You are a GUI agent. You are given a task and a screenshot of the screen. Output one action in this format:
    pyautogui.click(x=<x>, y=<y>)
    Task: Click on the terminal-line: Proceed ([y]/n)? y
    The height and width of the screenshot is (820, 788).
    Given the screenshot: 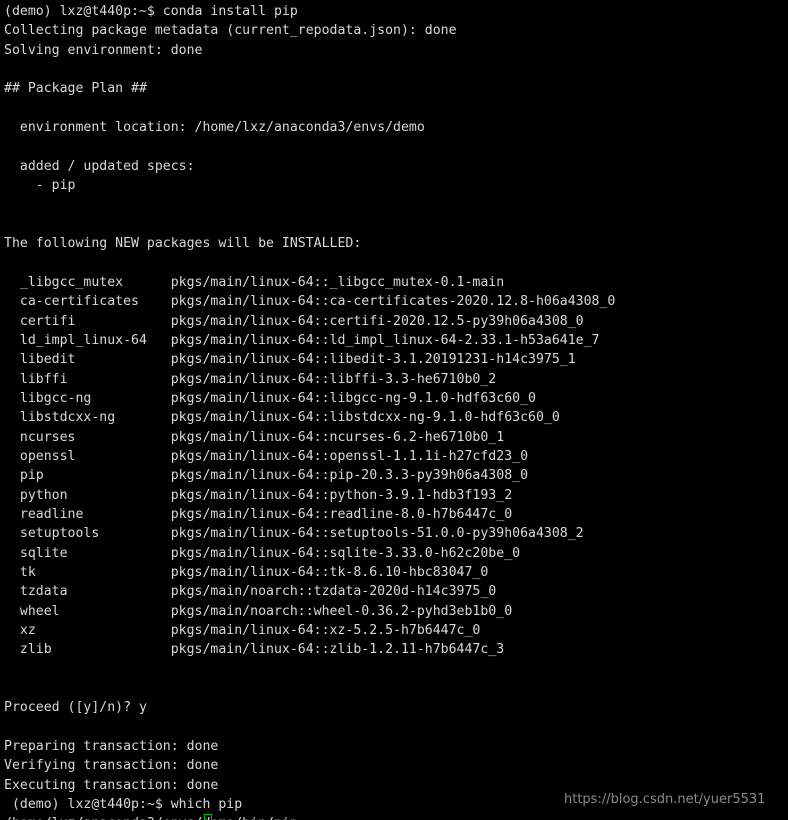 What is the action you would take?
    pyautogui.click(x=75, y=708)
    